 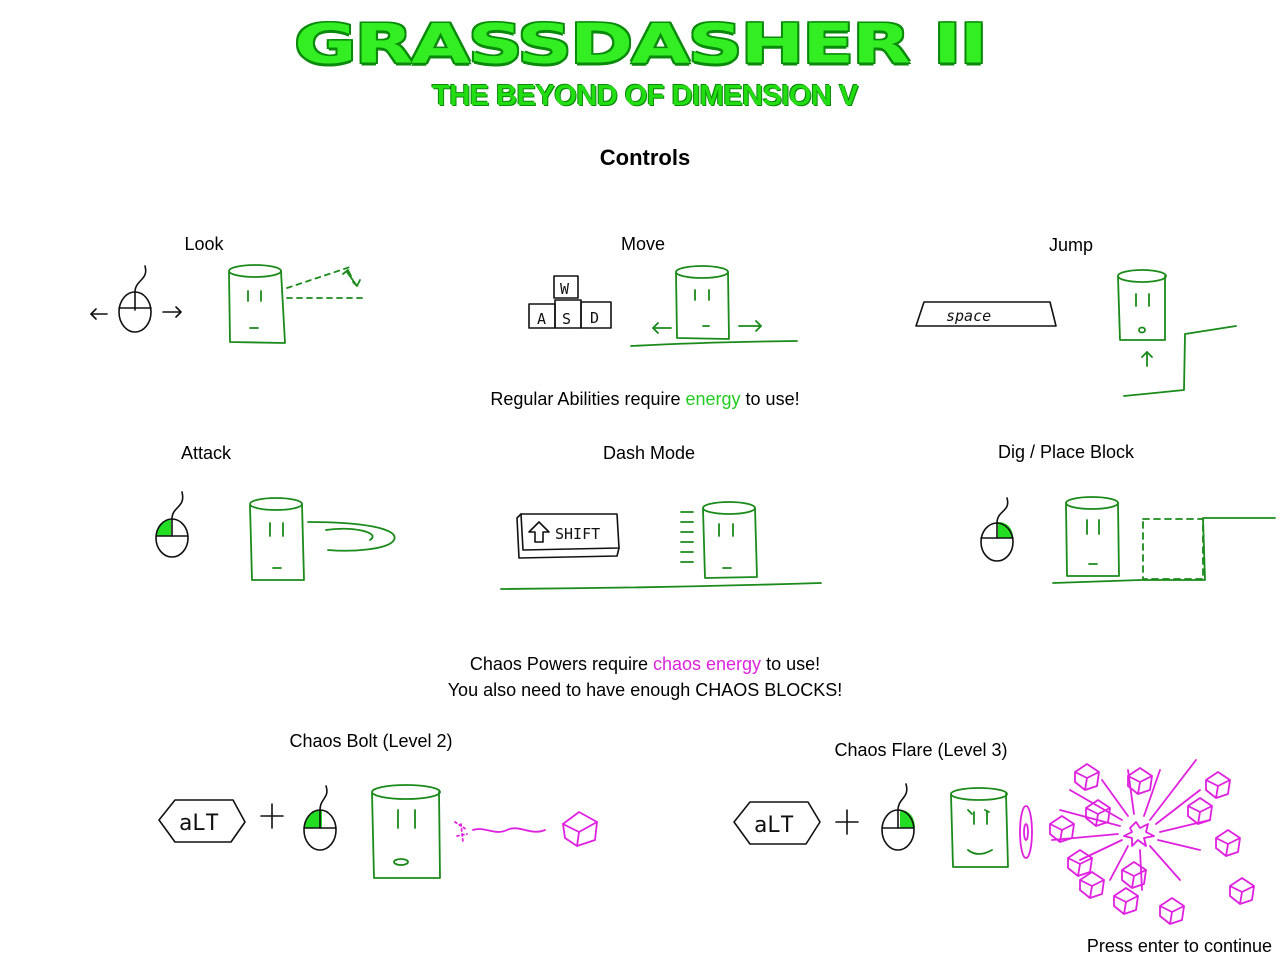 What do you see at coordinates (561, 664) in the screenshot?
I see `note-text: Chaos Powers require` at bounding box center [561, 664].